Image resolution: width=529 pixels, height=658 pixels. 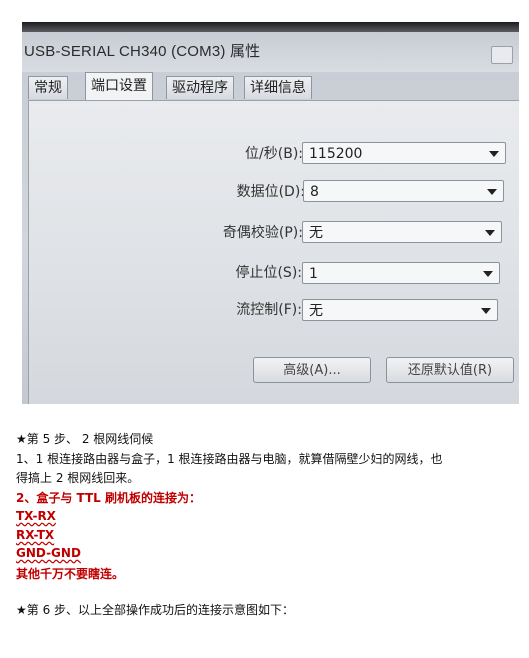 I want to click on tab-driver: 驱动程序, so click(x=200, y=87).